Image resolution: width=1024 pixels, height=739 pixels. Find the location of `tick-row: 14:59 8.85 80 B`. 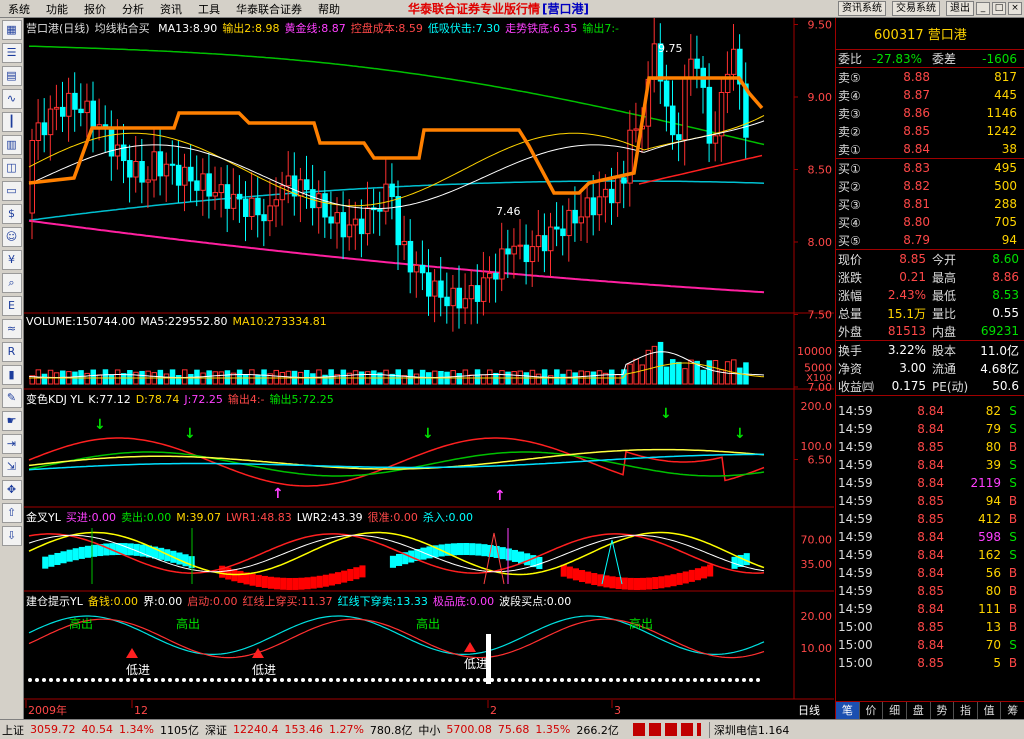

tick-row: 14:59 8.85 80 B is located at coordinates (930, 591).